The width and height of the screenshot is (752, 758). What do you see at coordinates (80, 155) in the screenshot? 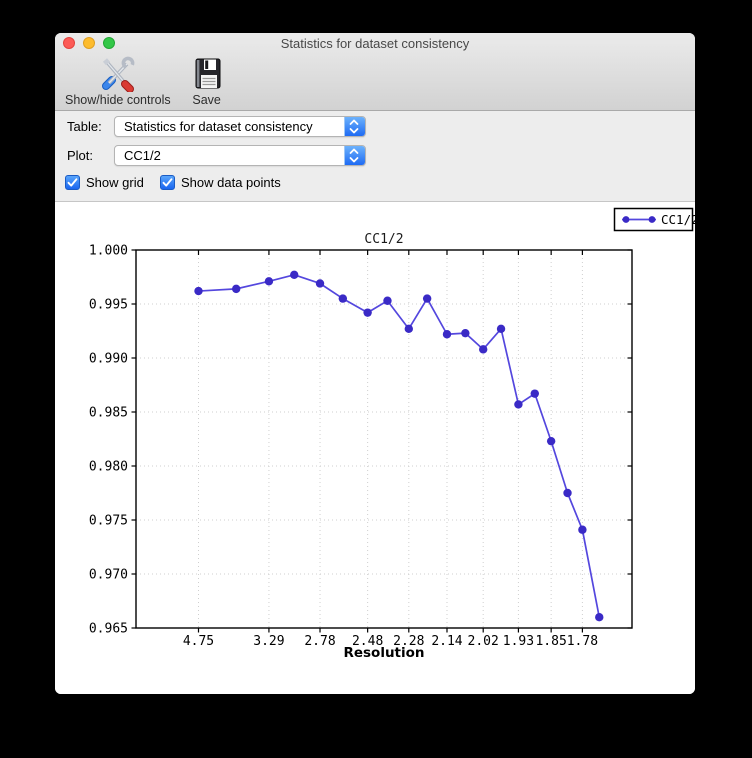
I see `plot-label: Plot:` at bounding box center [80, 155].